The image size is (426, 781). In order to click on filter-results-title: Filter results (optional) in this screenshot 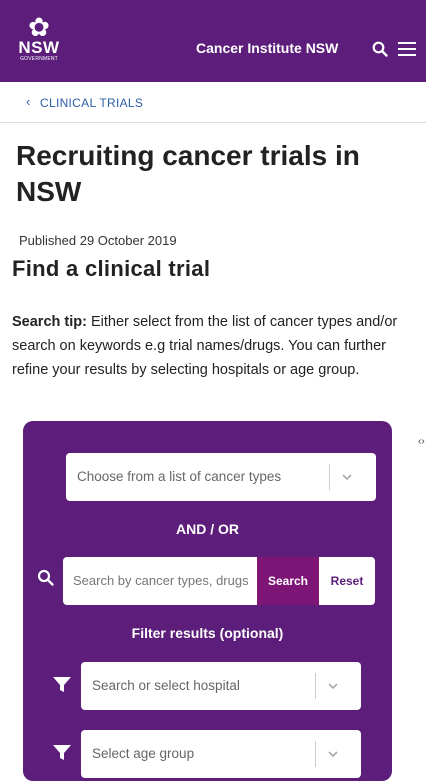, I will do `click(207, 633)`.